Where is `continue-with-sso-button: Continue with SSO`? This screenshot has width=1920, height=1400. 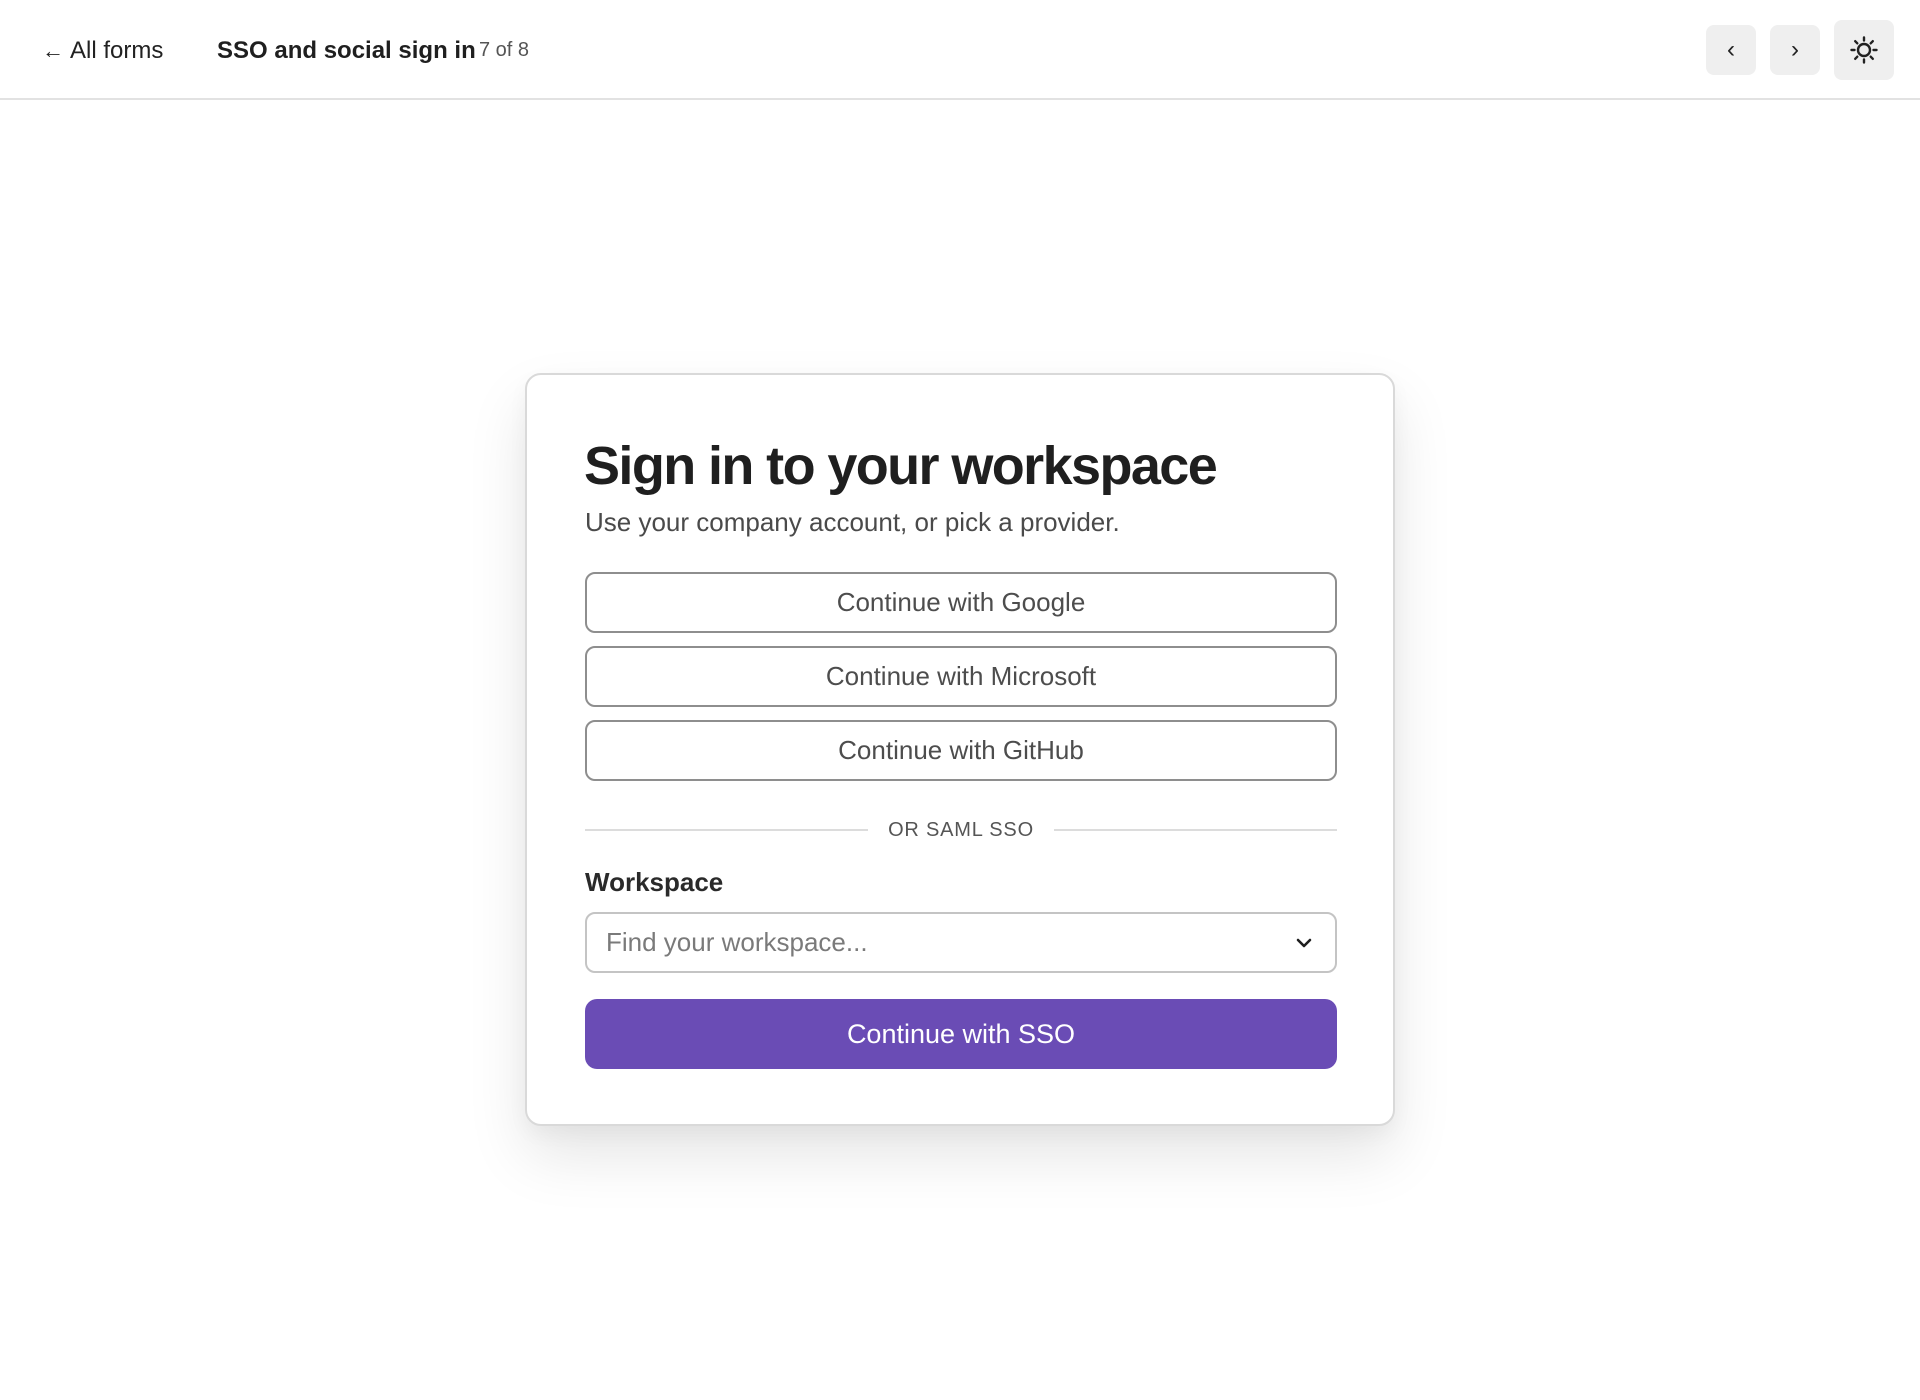 continue-with-sso-button: Continue with SSO is located at coordinates (961, 1034).